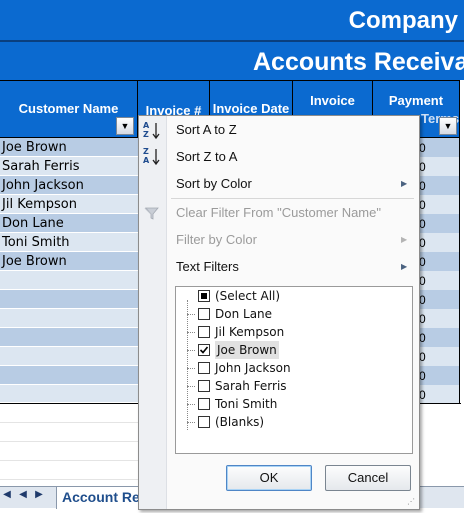 The image size is (464, 513). Describe the element at coordinates (441, 497) in the screenshot. I see `horizontal-scrollbar` at that location.